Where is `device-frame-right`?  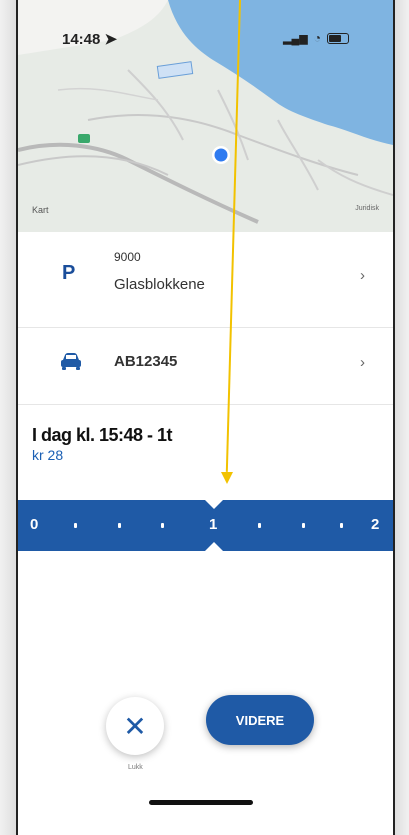
device-frame-right is located at coordinates (401, 417).